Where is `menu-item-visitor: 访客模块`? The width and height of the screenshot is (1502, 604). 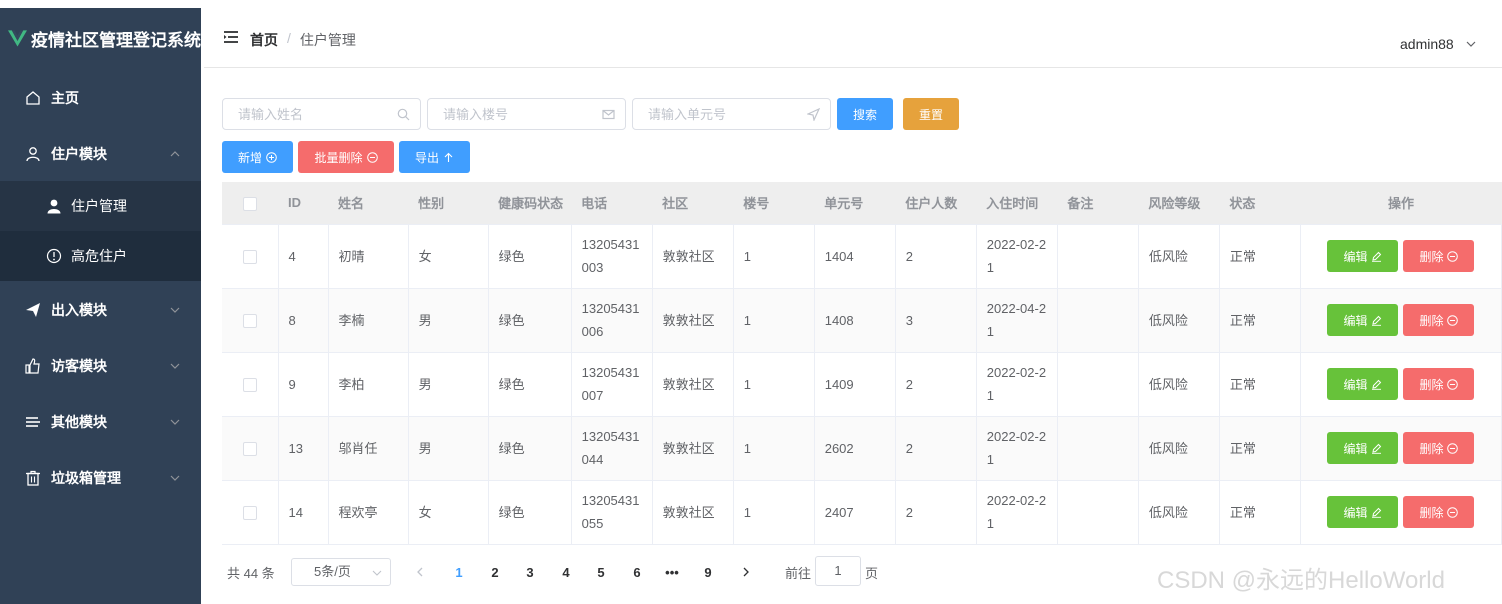 menu-item-visitor: 访客模块 is located at coordinates (100, 366).